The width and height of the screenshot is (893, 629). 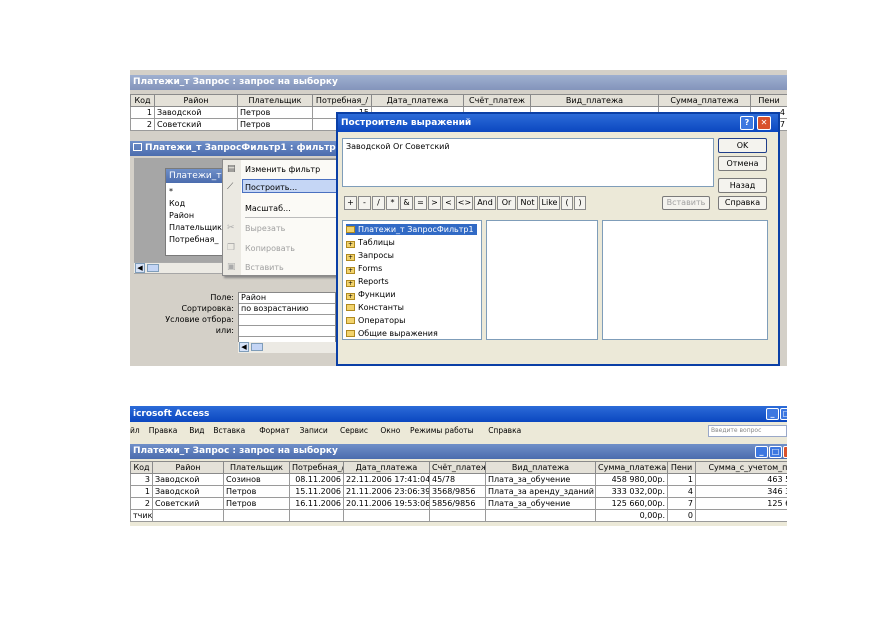 I want to click on table-cell: 3, so click(x=141, y=479).